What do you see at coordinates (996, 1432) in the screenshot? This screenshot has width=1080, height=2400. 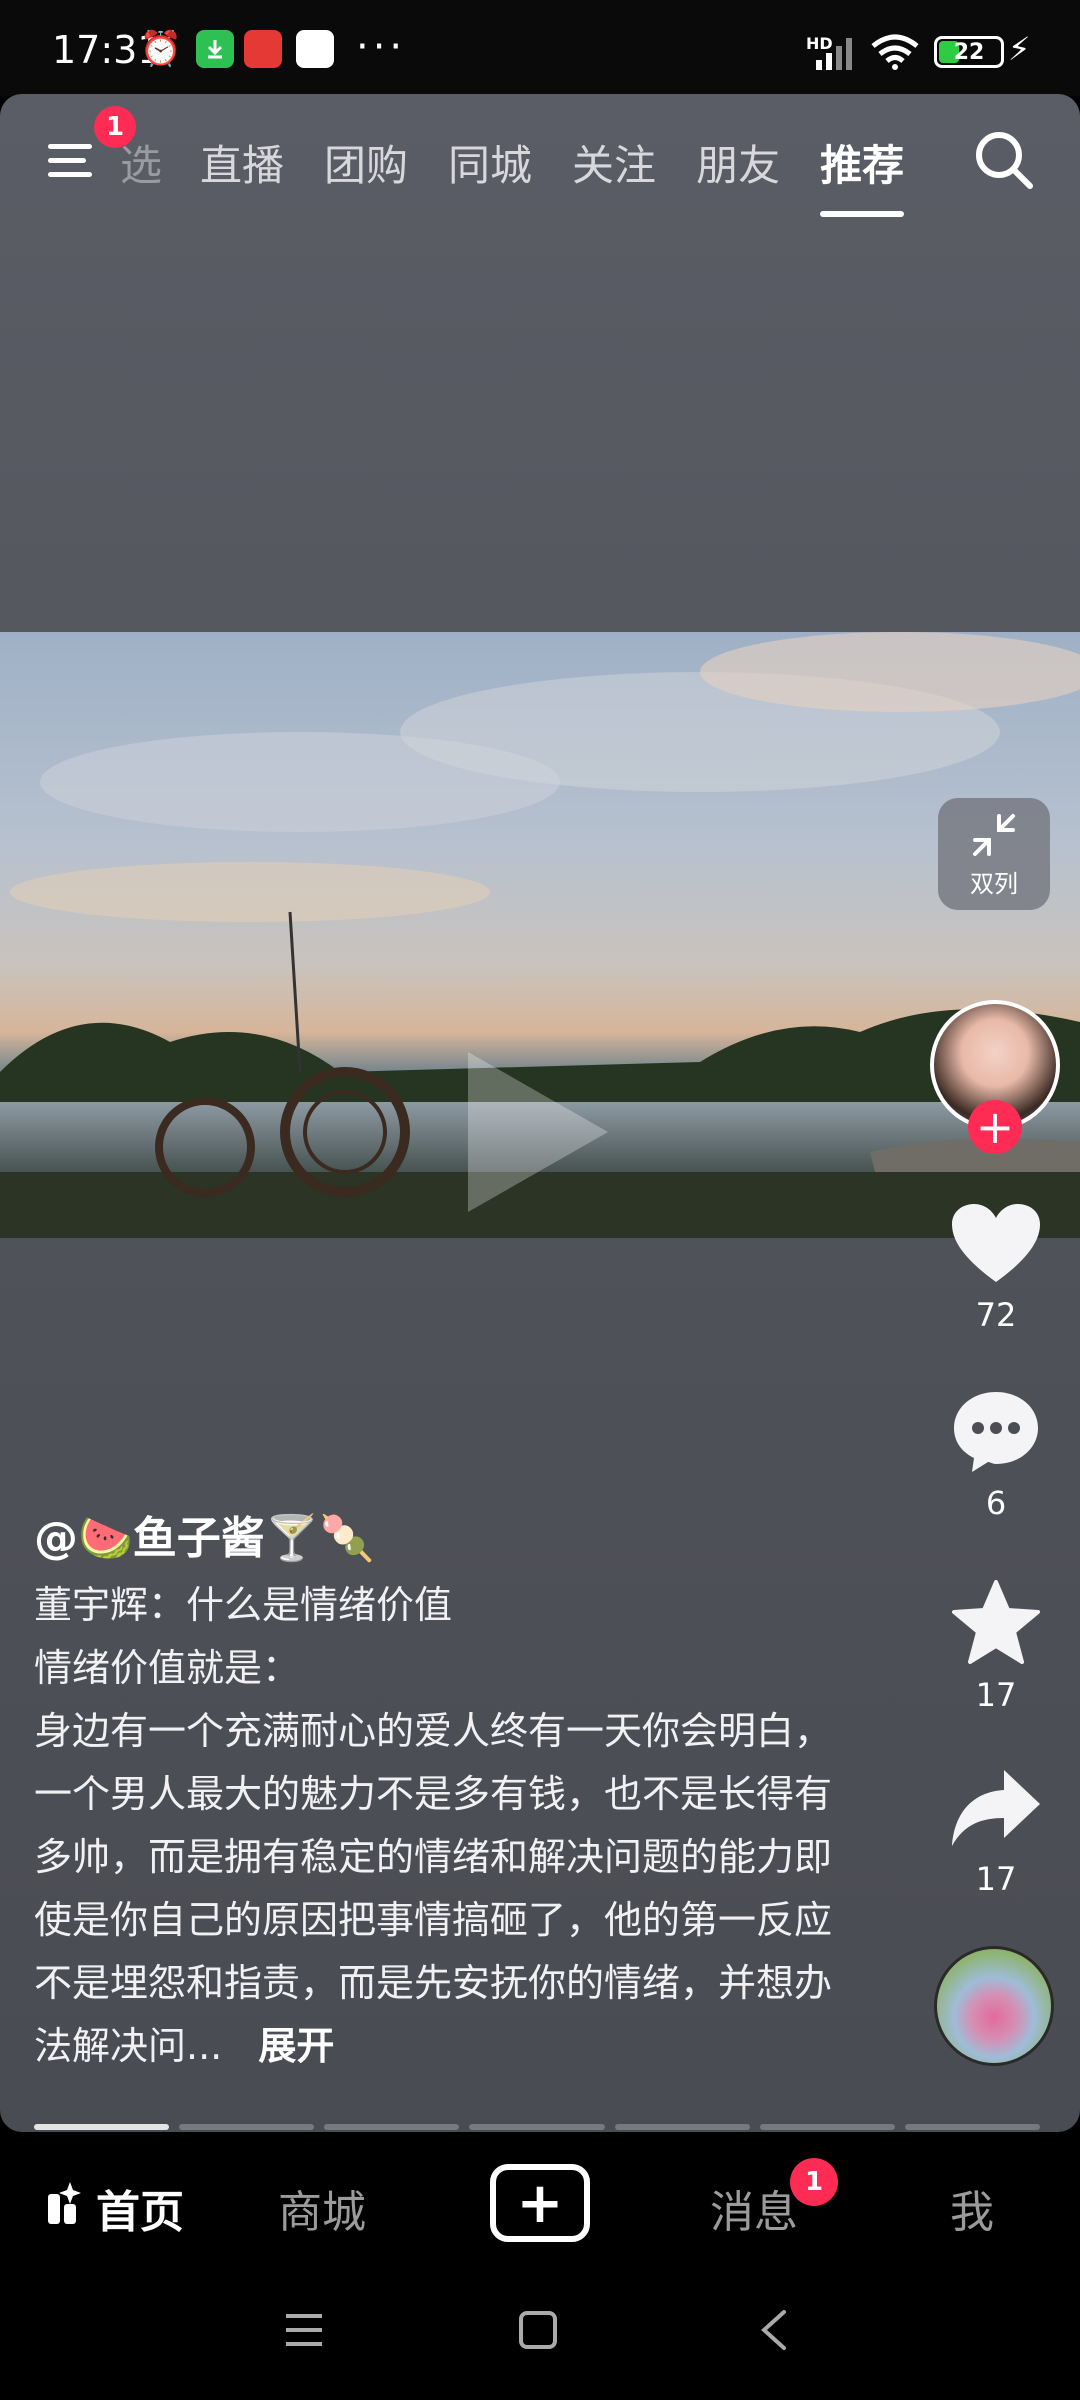 I see `comment-icon` at bounding box center [996, 1432].